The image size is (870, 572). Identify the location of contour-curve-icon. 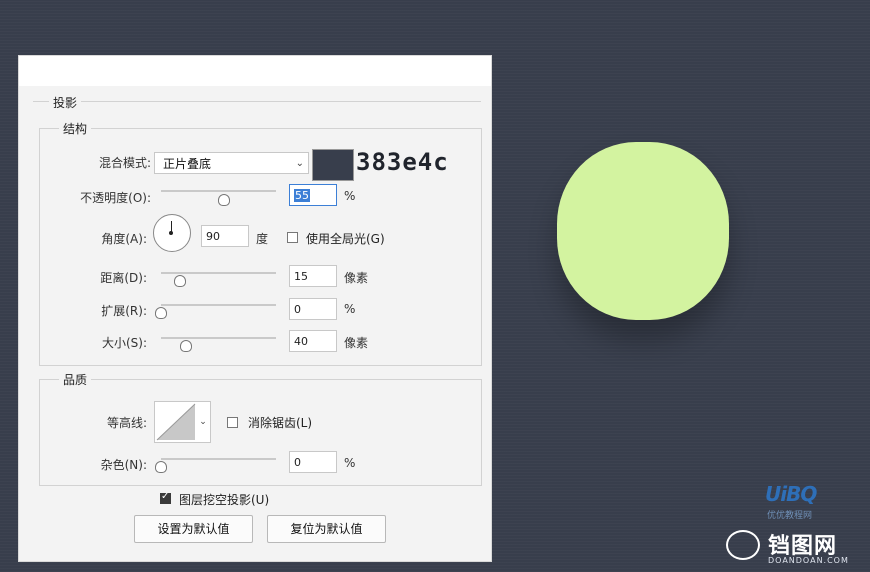
(176, 422).